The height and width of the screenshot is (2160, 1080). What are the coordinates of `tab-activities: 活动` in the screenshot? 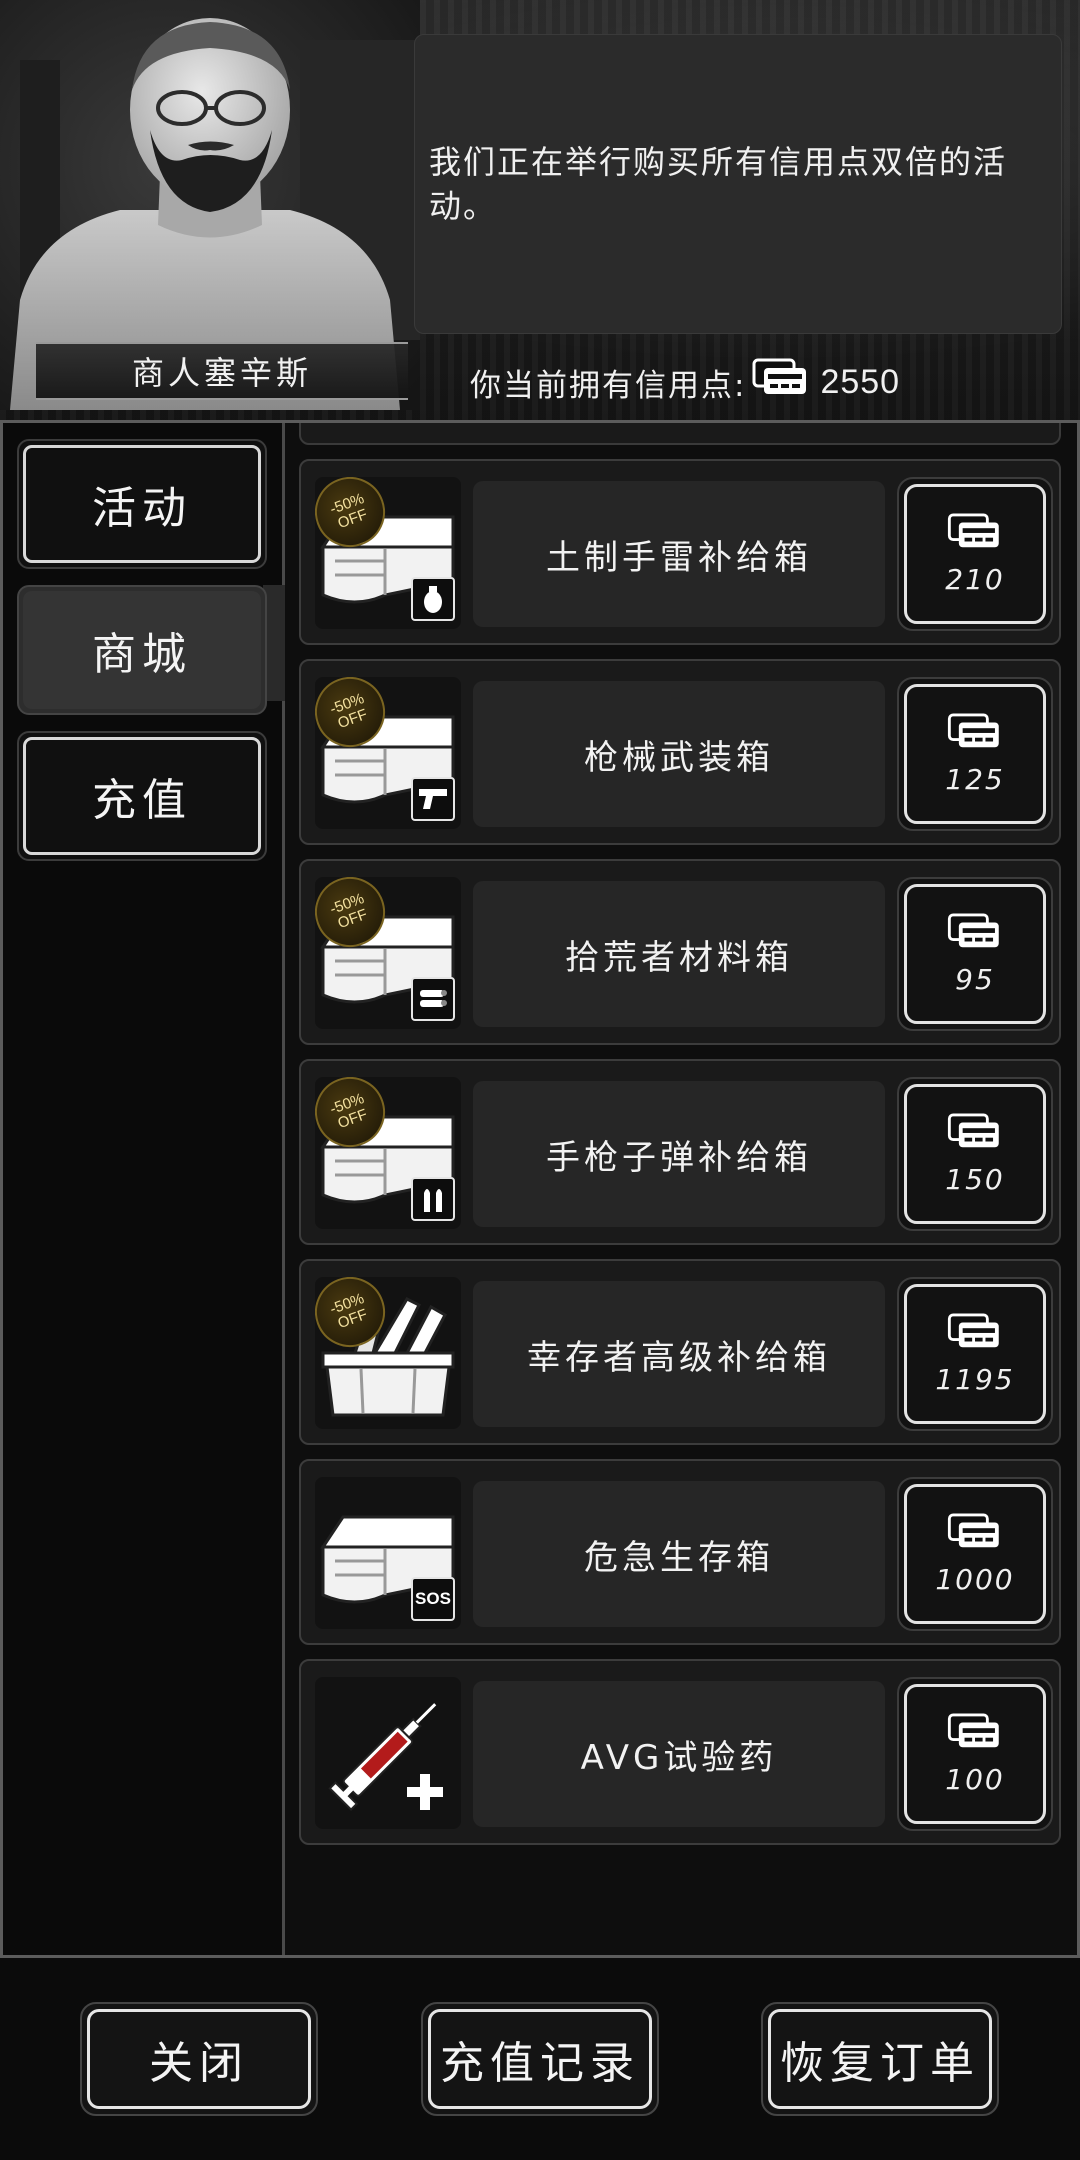 It's located at (142, 504).